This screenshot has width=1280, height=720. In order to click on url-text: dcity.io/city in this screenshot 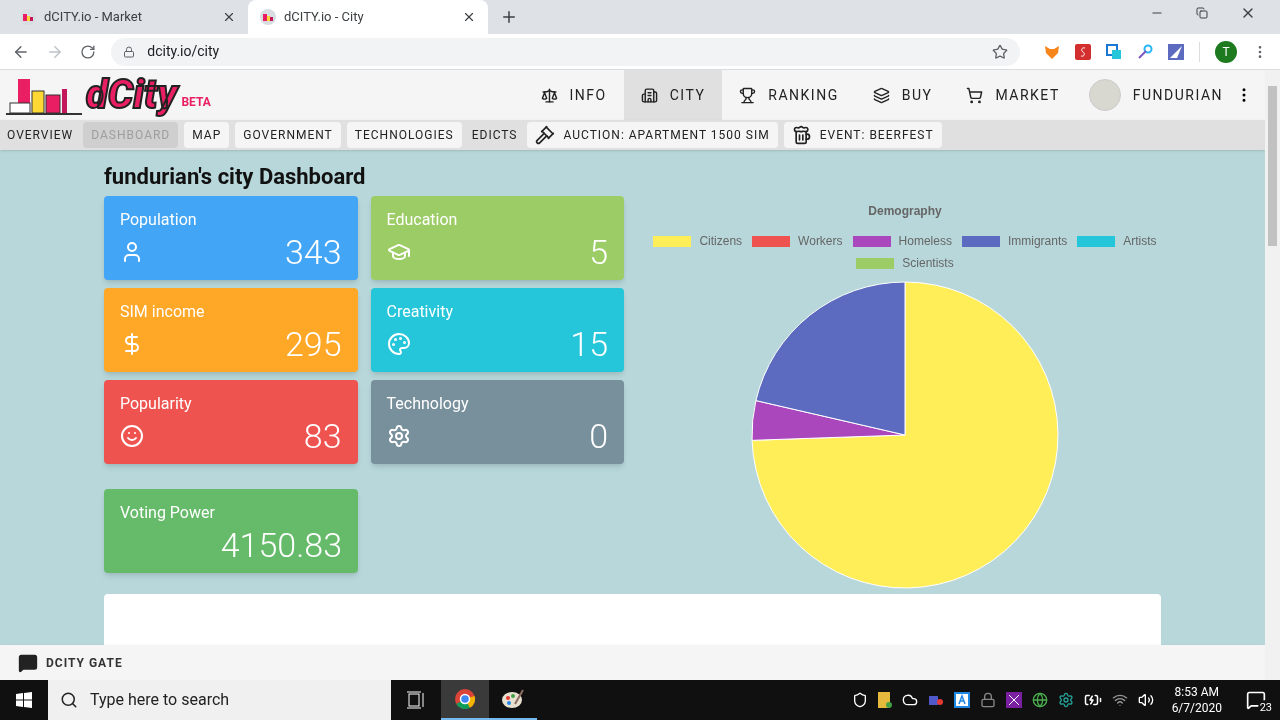, I will do `click(184, 51)`.